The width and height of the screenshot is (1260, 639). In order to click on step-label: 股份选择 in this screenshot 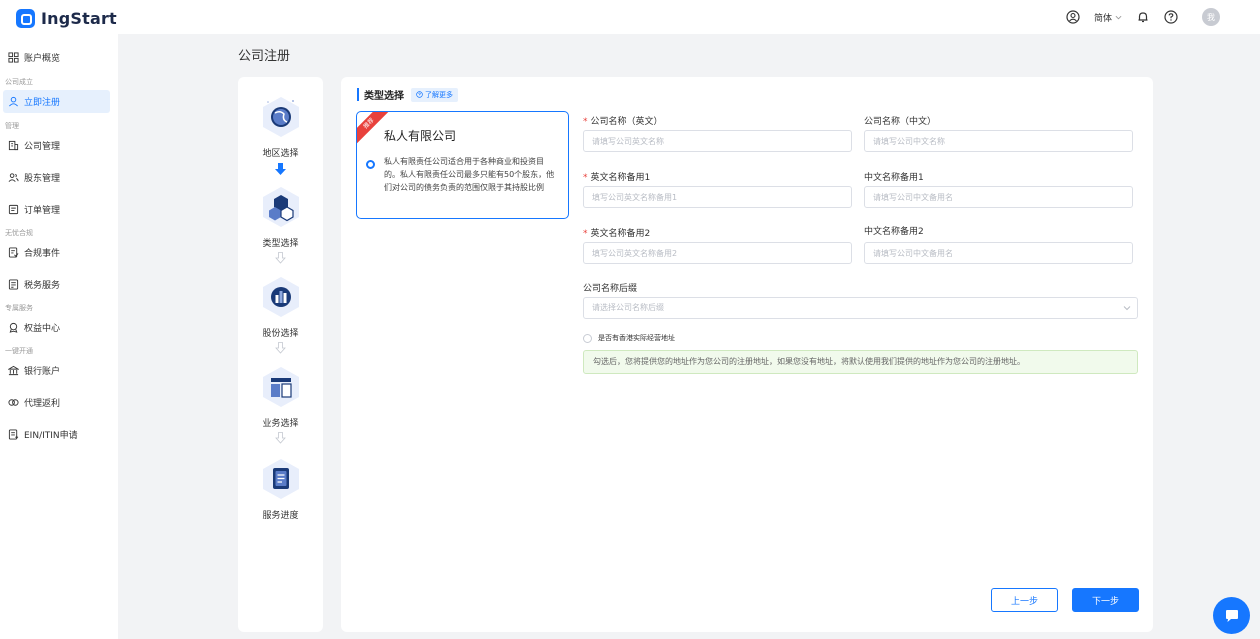, I will do `click(280, 334)`.